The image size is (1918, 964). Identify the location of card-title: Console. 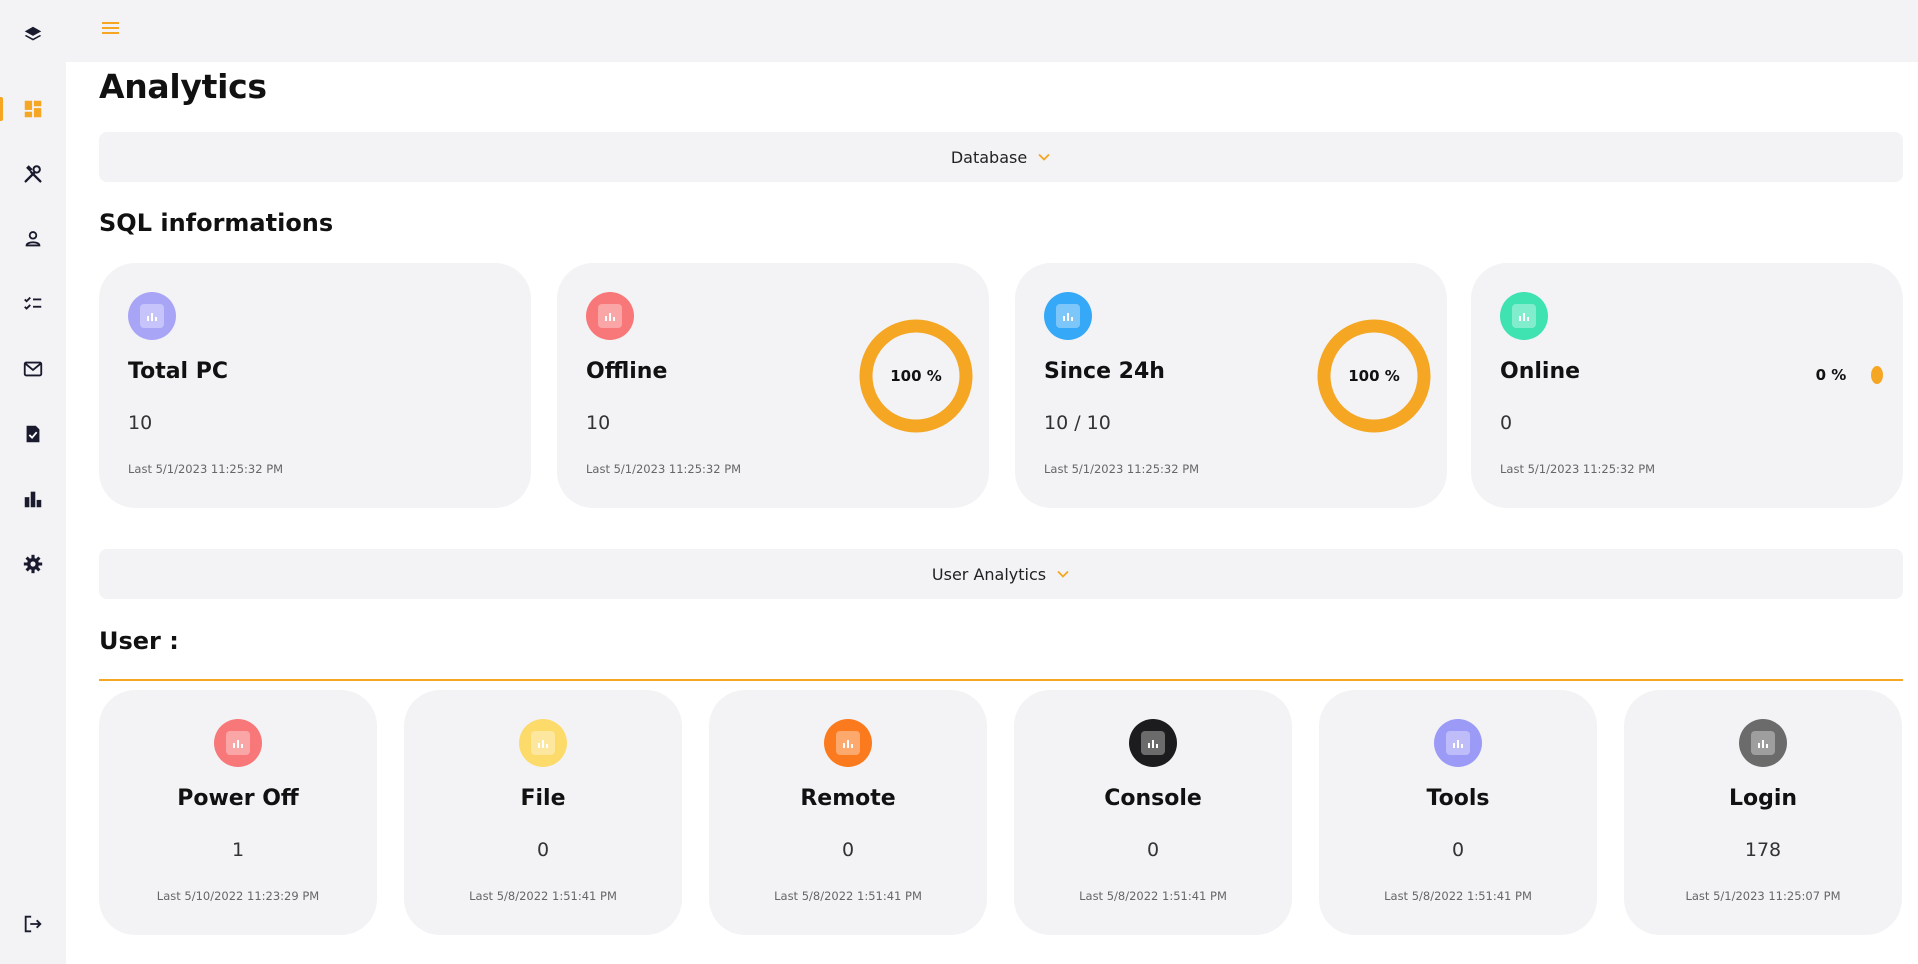
(1153, 798).